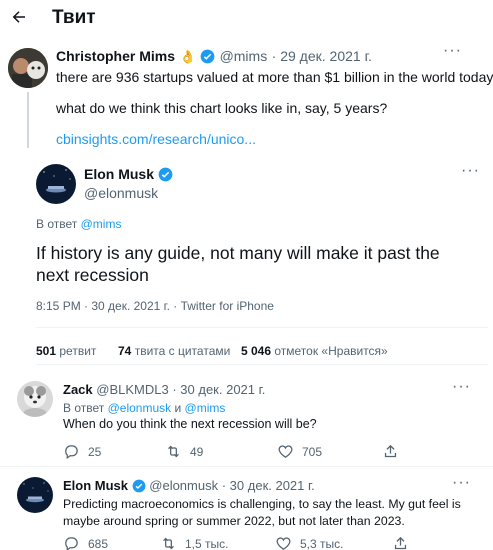 The height and width of the screenshot is (550, 493). I want to click on retweet-button: 1,5 тыс., so click(194, 542).